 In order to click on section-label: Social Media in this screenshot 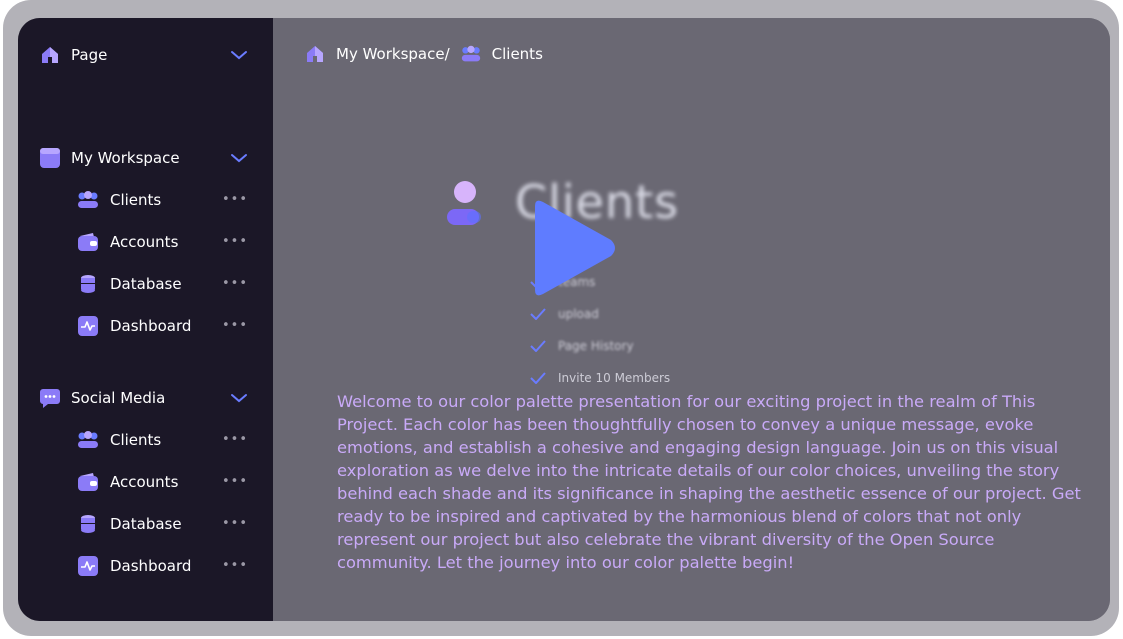, I will do `click(118, 398)`.